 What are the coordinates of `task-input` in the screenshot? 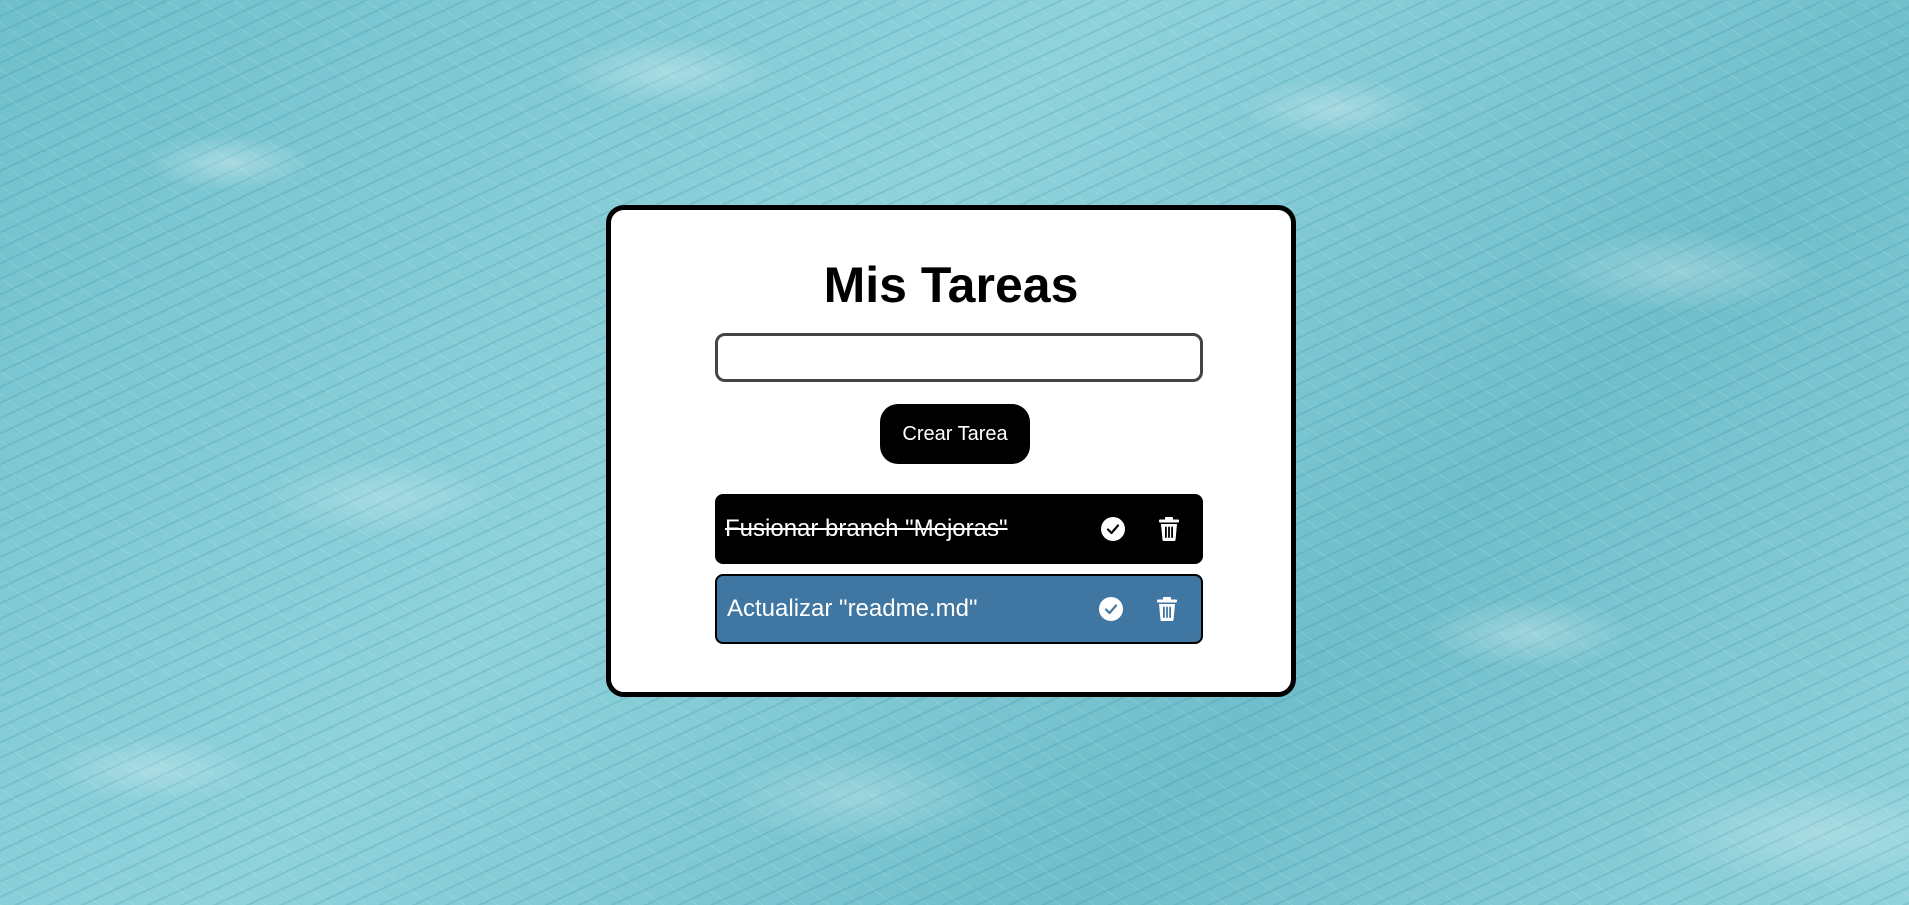 It's located at (959, 357).